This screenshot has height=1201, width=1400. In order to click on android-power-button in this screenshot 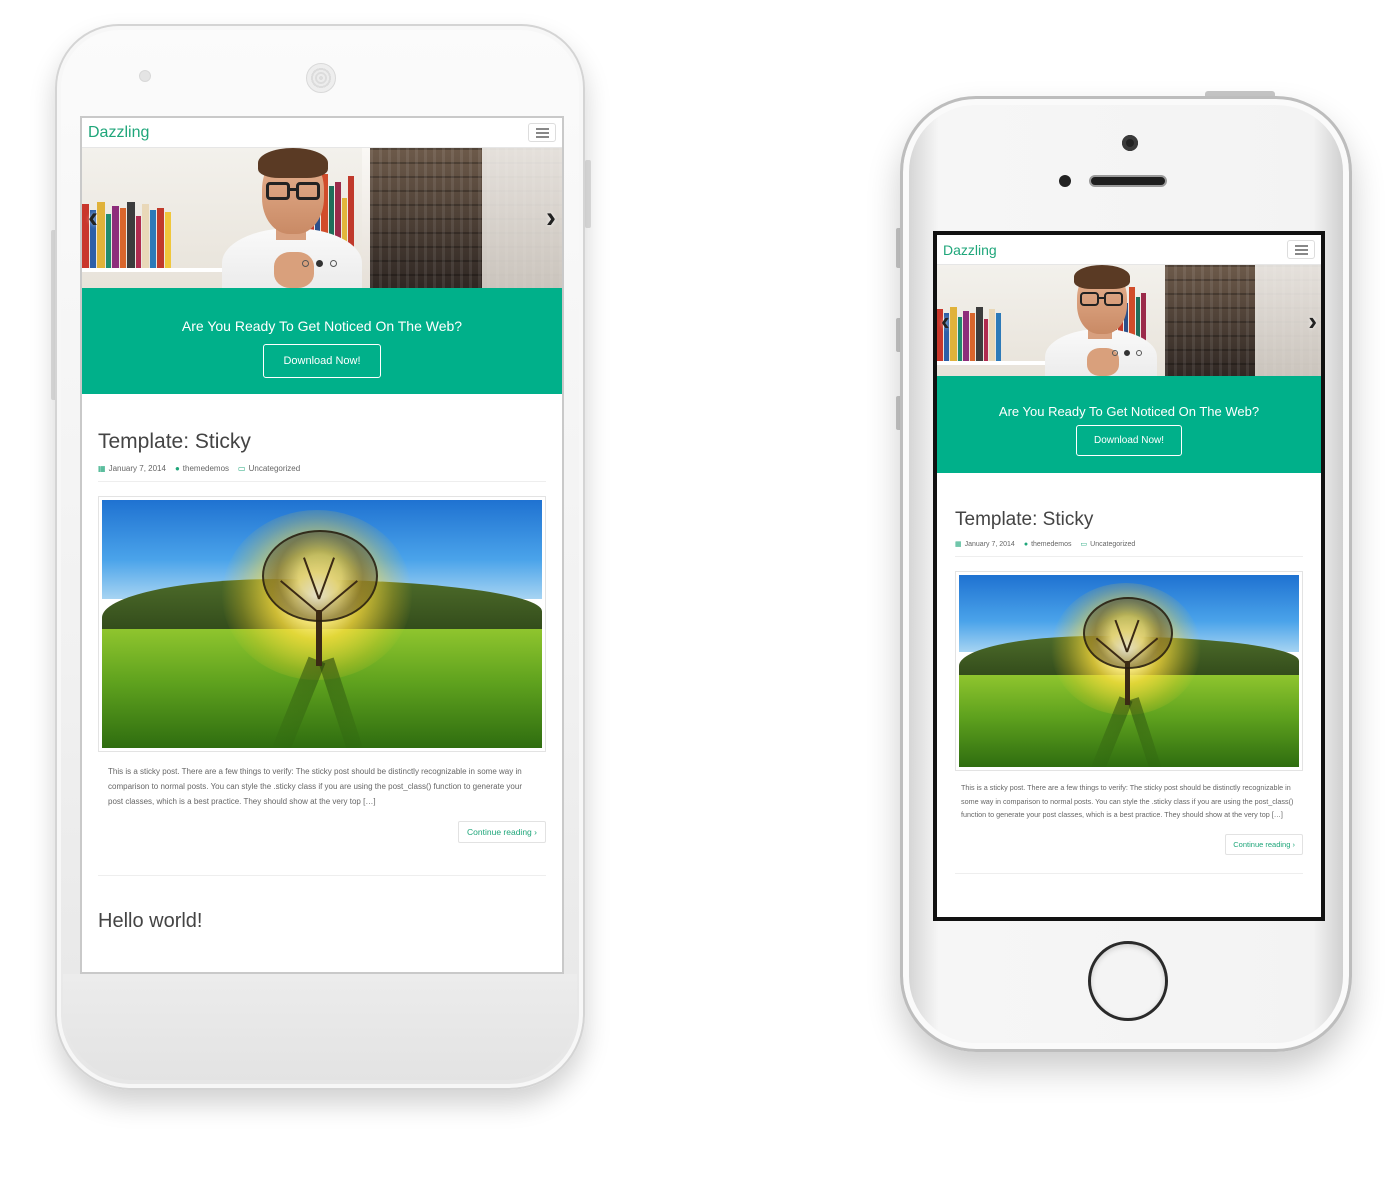, I will do `click(588, 194)`.